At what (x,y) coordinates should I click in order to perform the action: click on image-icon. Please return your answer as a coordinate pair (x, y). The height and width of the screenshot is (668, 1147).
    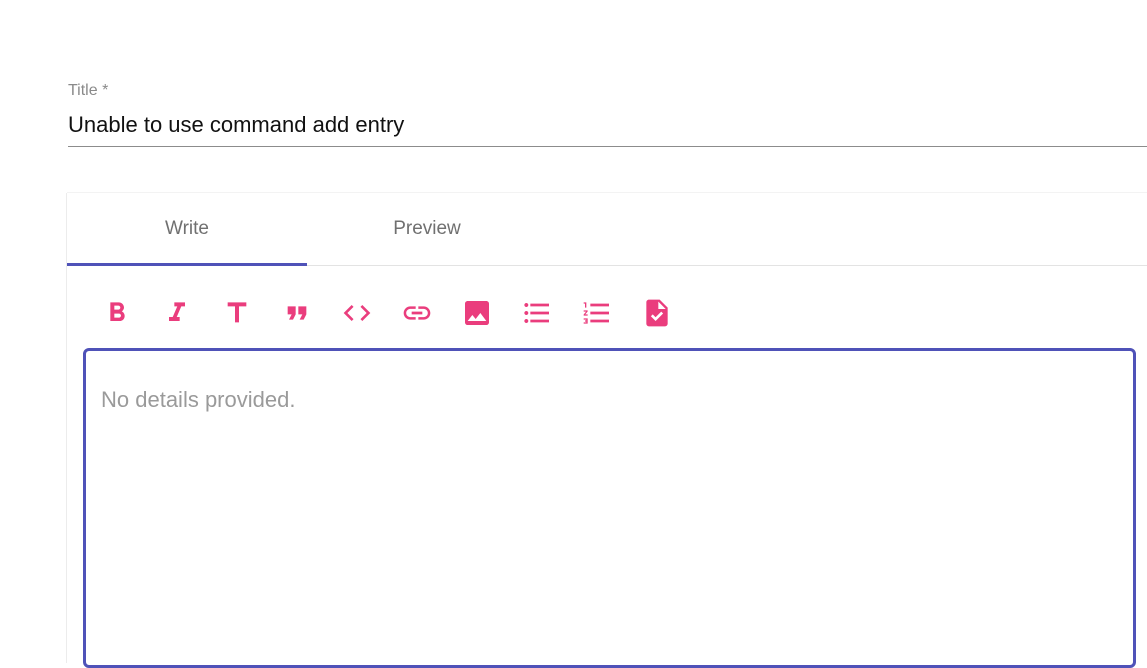
    Looking at the image, I should click on (477, 313).